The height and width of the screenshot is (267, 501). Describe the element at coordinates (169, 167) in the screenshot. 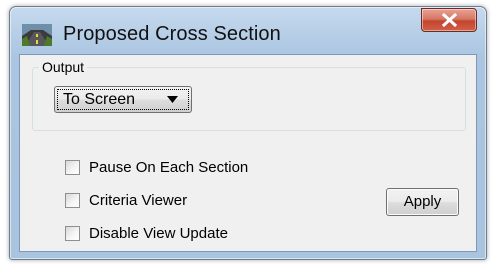

I see `pause-on-each-section-label: Pause On Each Section` at that location.